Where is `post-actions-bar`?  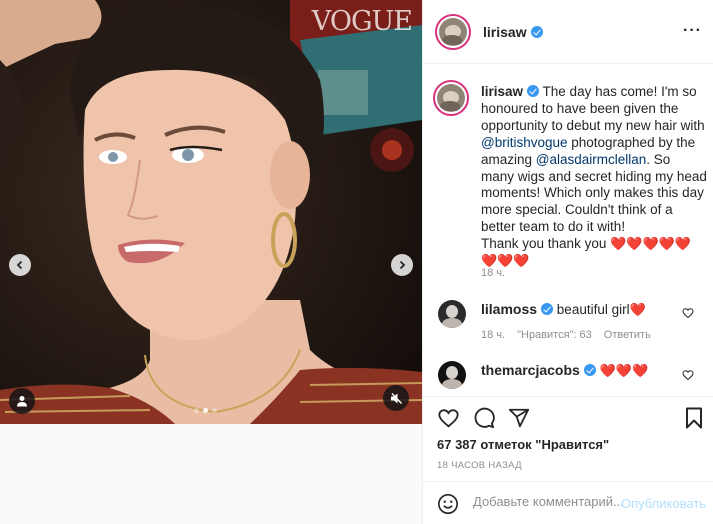 post-actions-bar is located at coordinates (568, 416).